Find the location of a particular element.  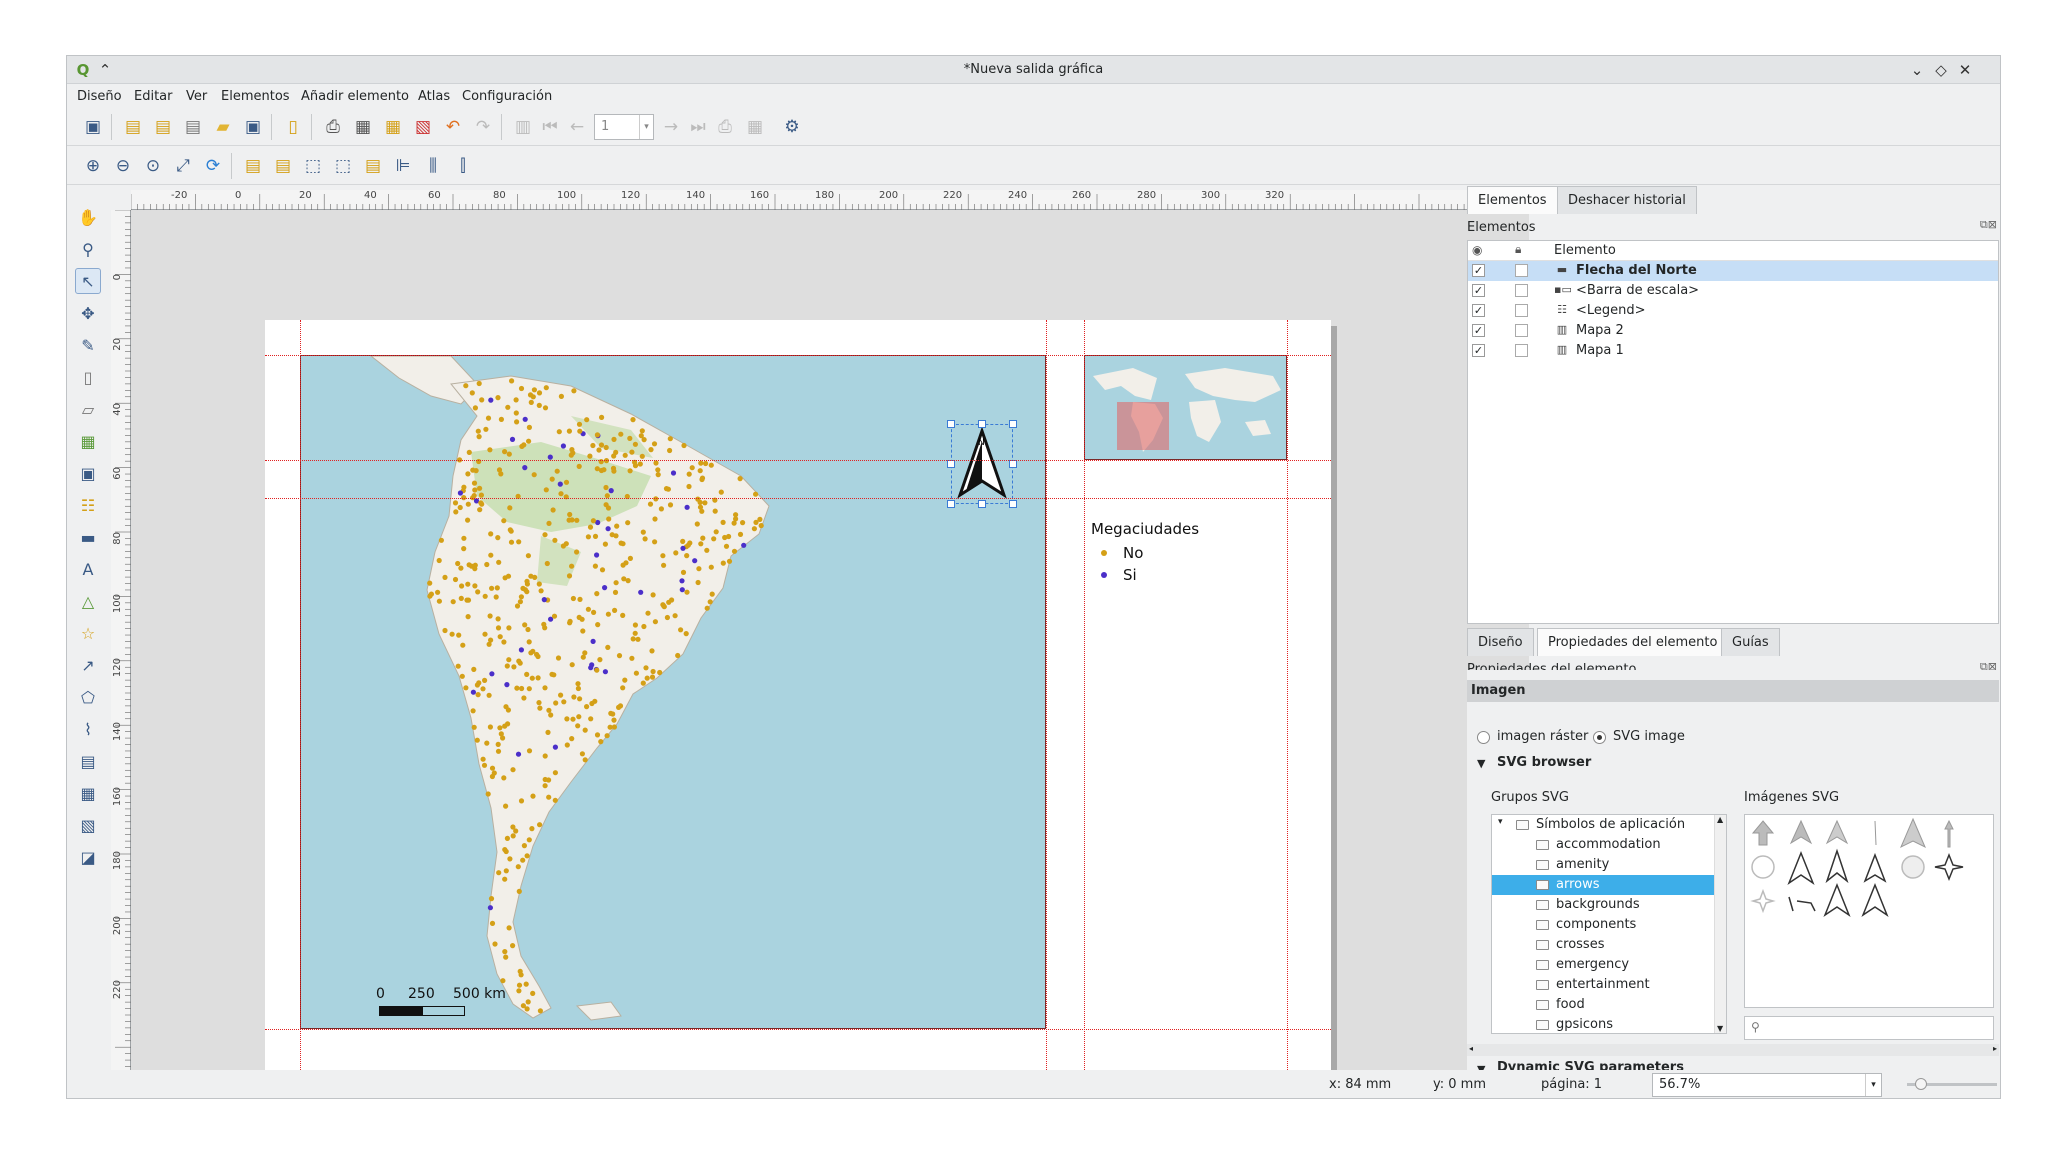

ungroup-items-icon: ⬚ is located at coordinates (343, 166).